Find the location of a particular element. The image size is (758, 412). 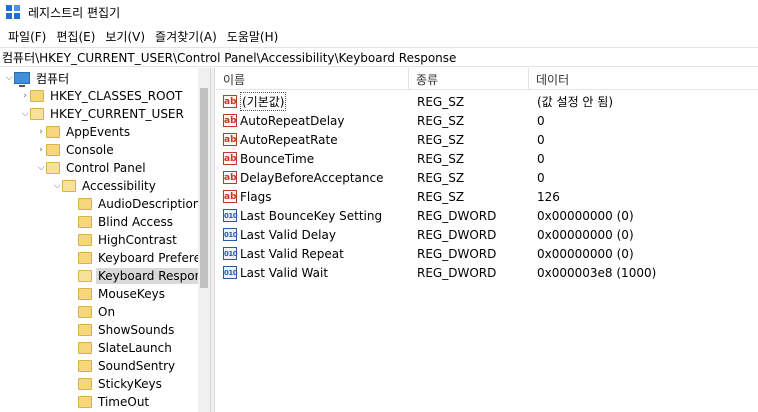

tree-item-showsounds: ShowSounds is located at coordinates (122, 330).